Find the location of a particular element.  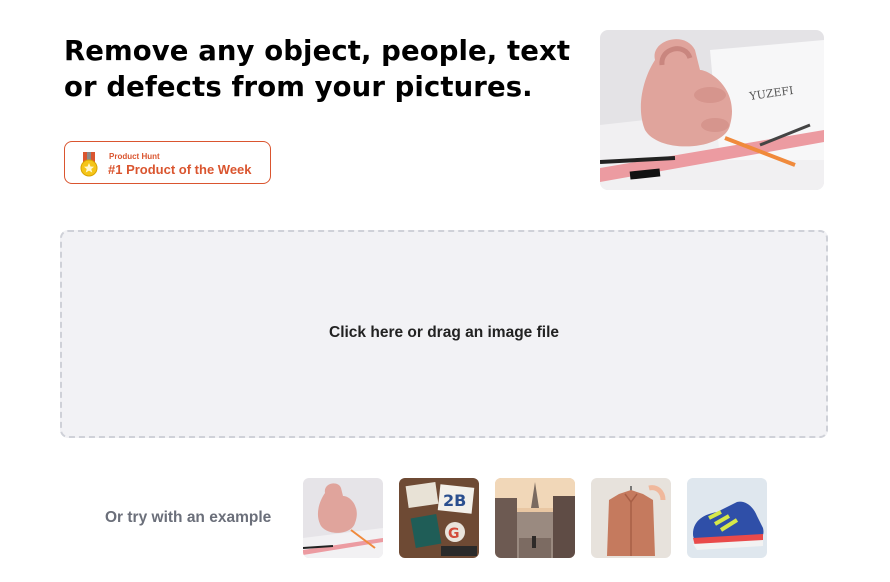

example-thumbnail-handbag is located at coordinates (343, 518).